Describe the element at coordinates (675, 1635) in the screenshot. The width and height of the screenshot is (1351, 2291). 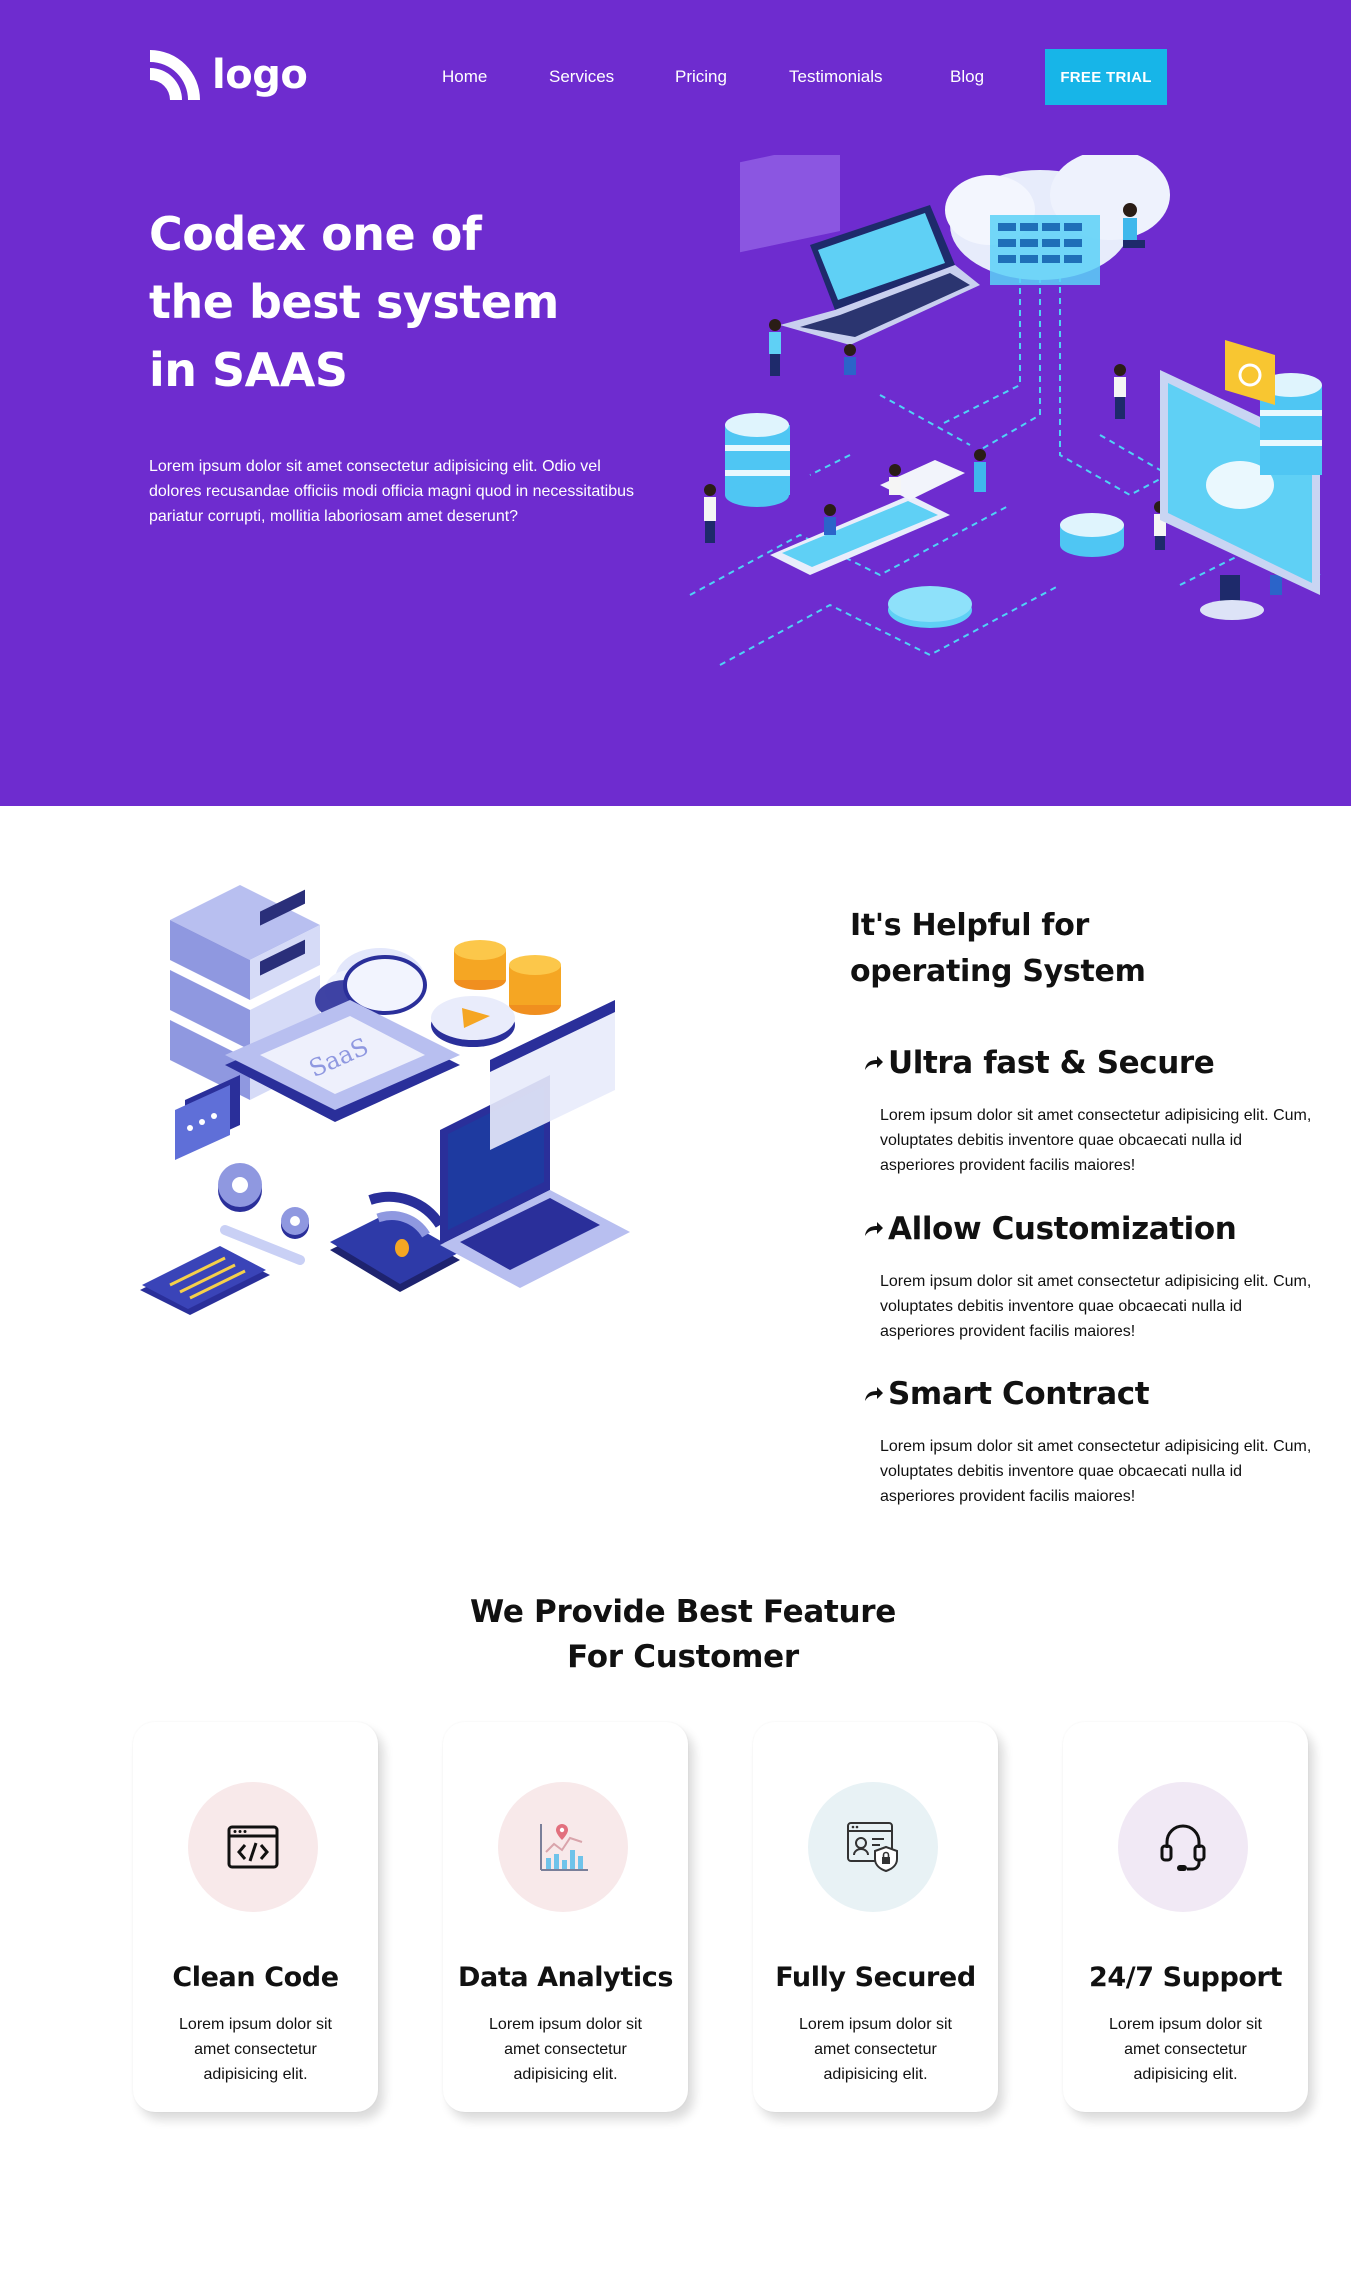
I see `features-section-title: We Provide Best Feature For Customer` at that location.